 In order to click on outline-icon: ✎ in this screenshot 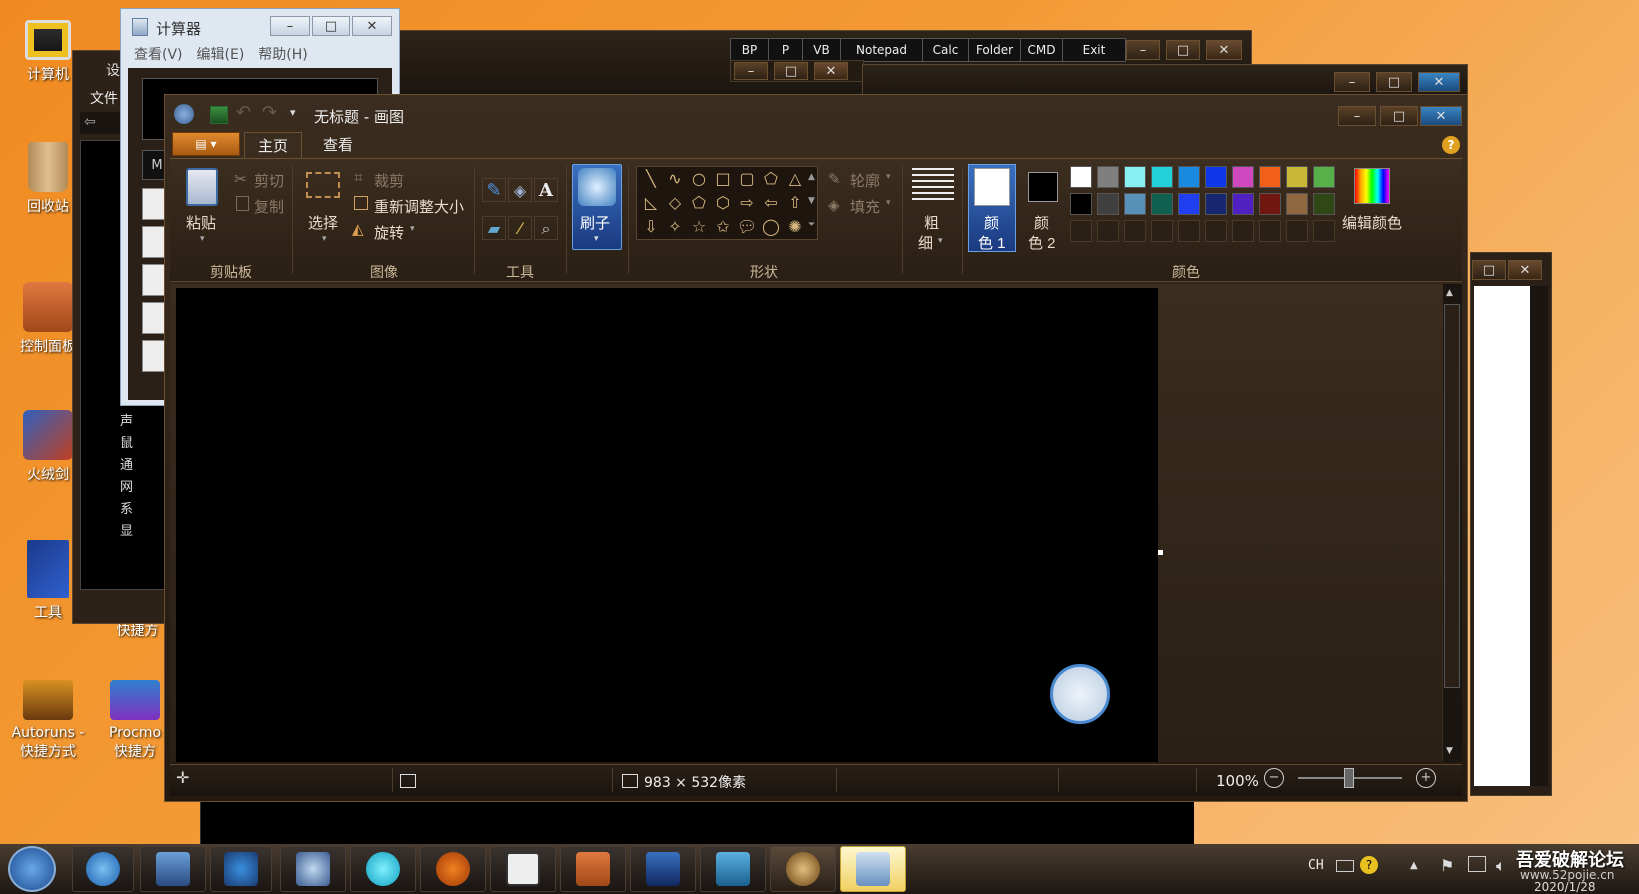, I will do `click(834, 179)`.